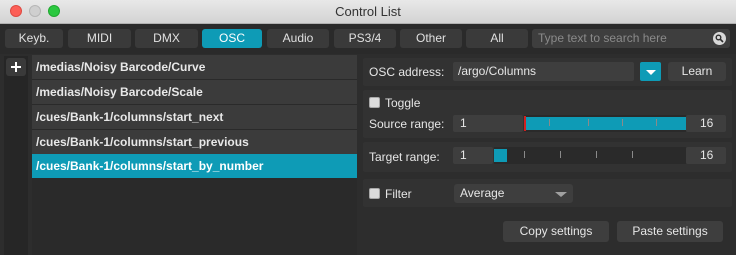 This screenshot has height=255, width=736. Describe the element at coordinates (650, 71) in the screenshot. I see `osc-address-dropdown-button` at that location.